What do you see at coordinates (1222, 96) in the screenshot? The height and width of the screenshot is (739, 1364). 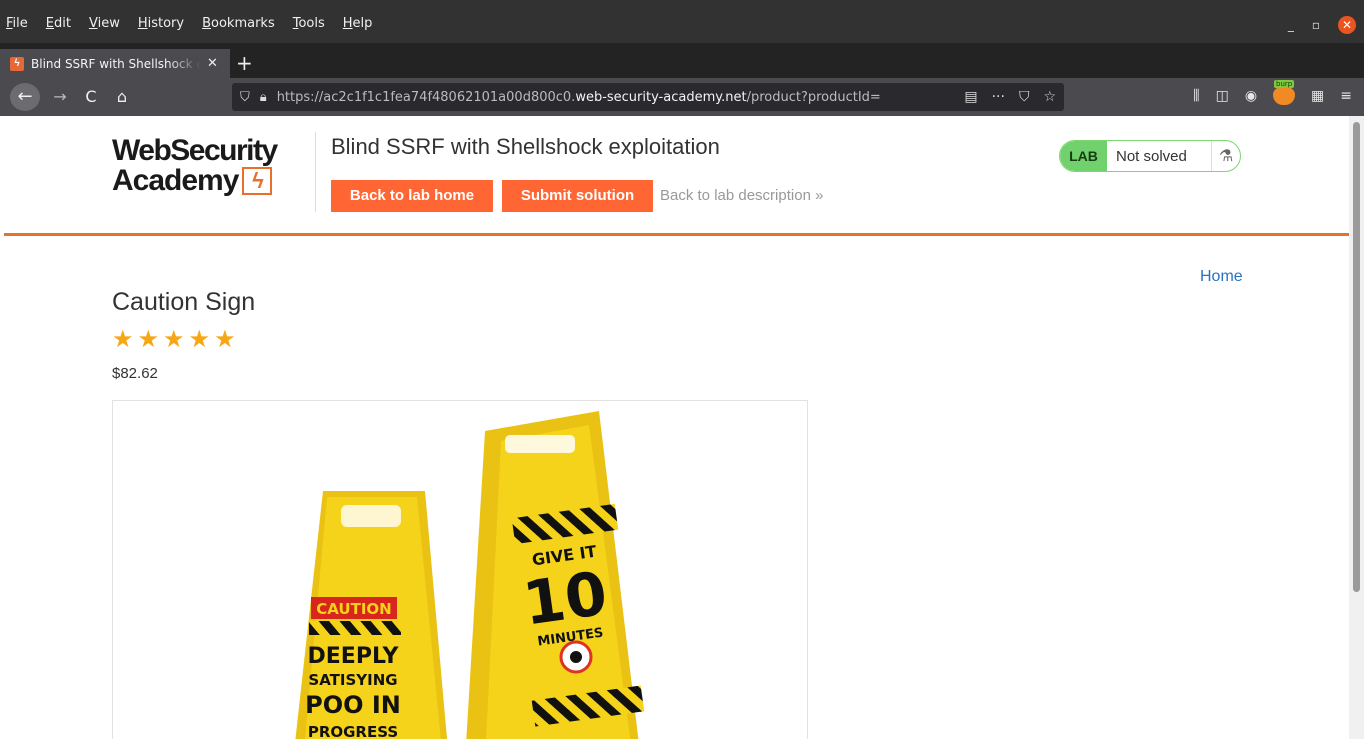 I see `sidebar-icon: ◫` at bounding box center [1222, 96].